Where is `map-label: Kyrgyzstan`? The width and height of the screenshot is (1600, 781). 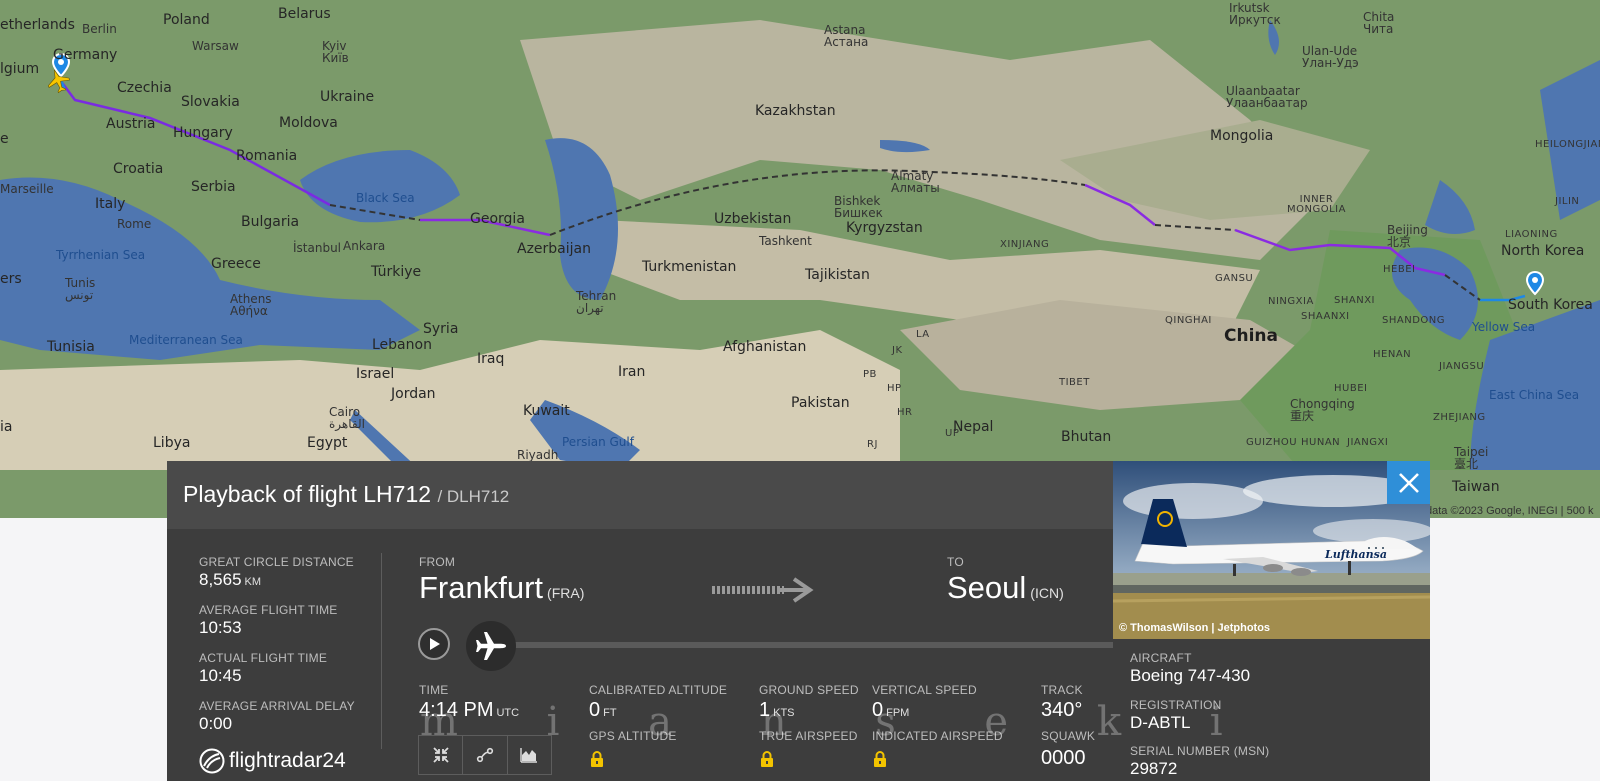
map-label: Kyrgyzstan is located at coordinates (884, 228).